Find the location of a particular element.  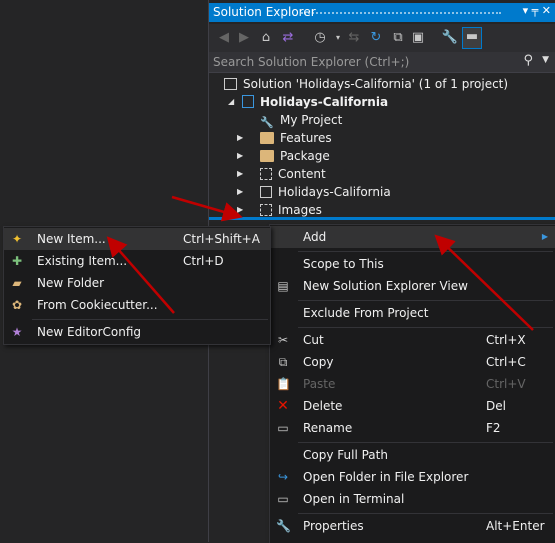

menu-item-label: Copy Full Path is located at coordinates (345, 455).